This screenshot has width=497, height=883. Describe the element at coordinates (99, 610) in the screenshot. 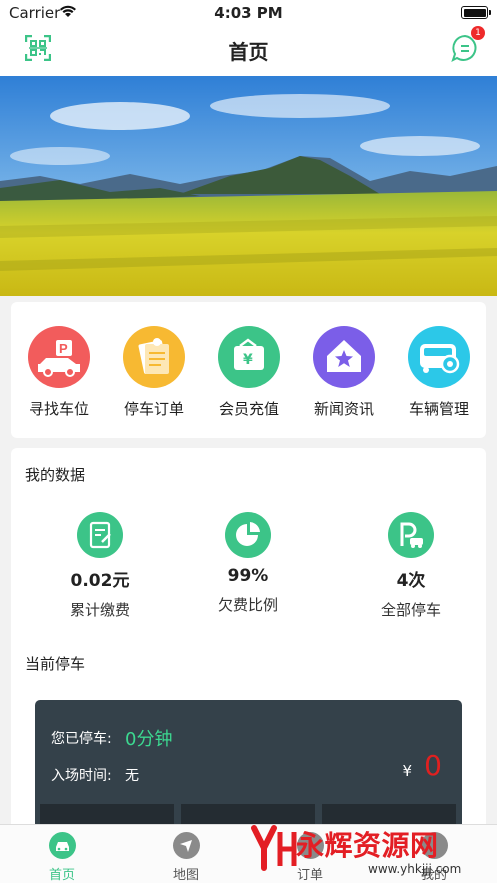

I see `stat-label: 累计缴费` at that location.